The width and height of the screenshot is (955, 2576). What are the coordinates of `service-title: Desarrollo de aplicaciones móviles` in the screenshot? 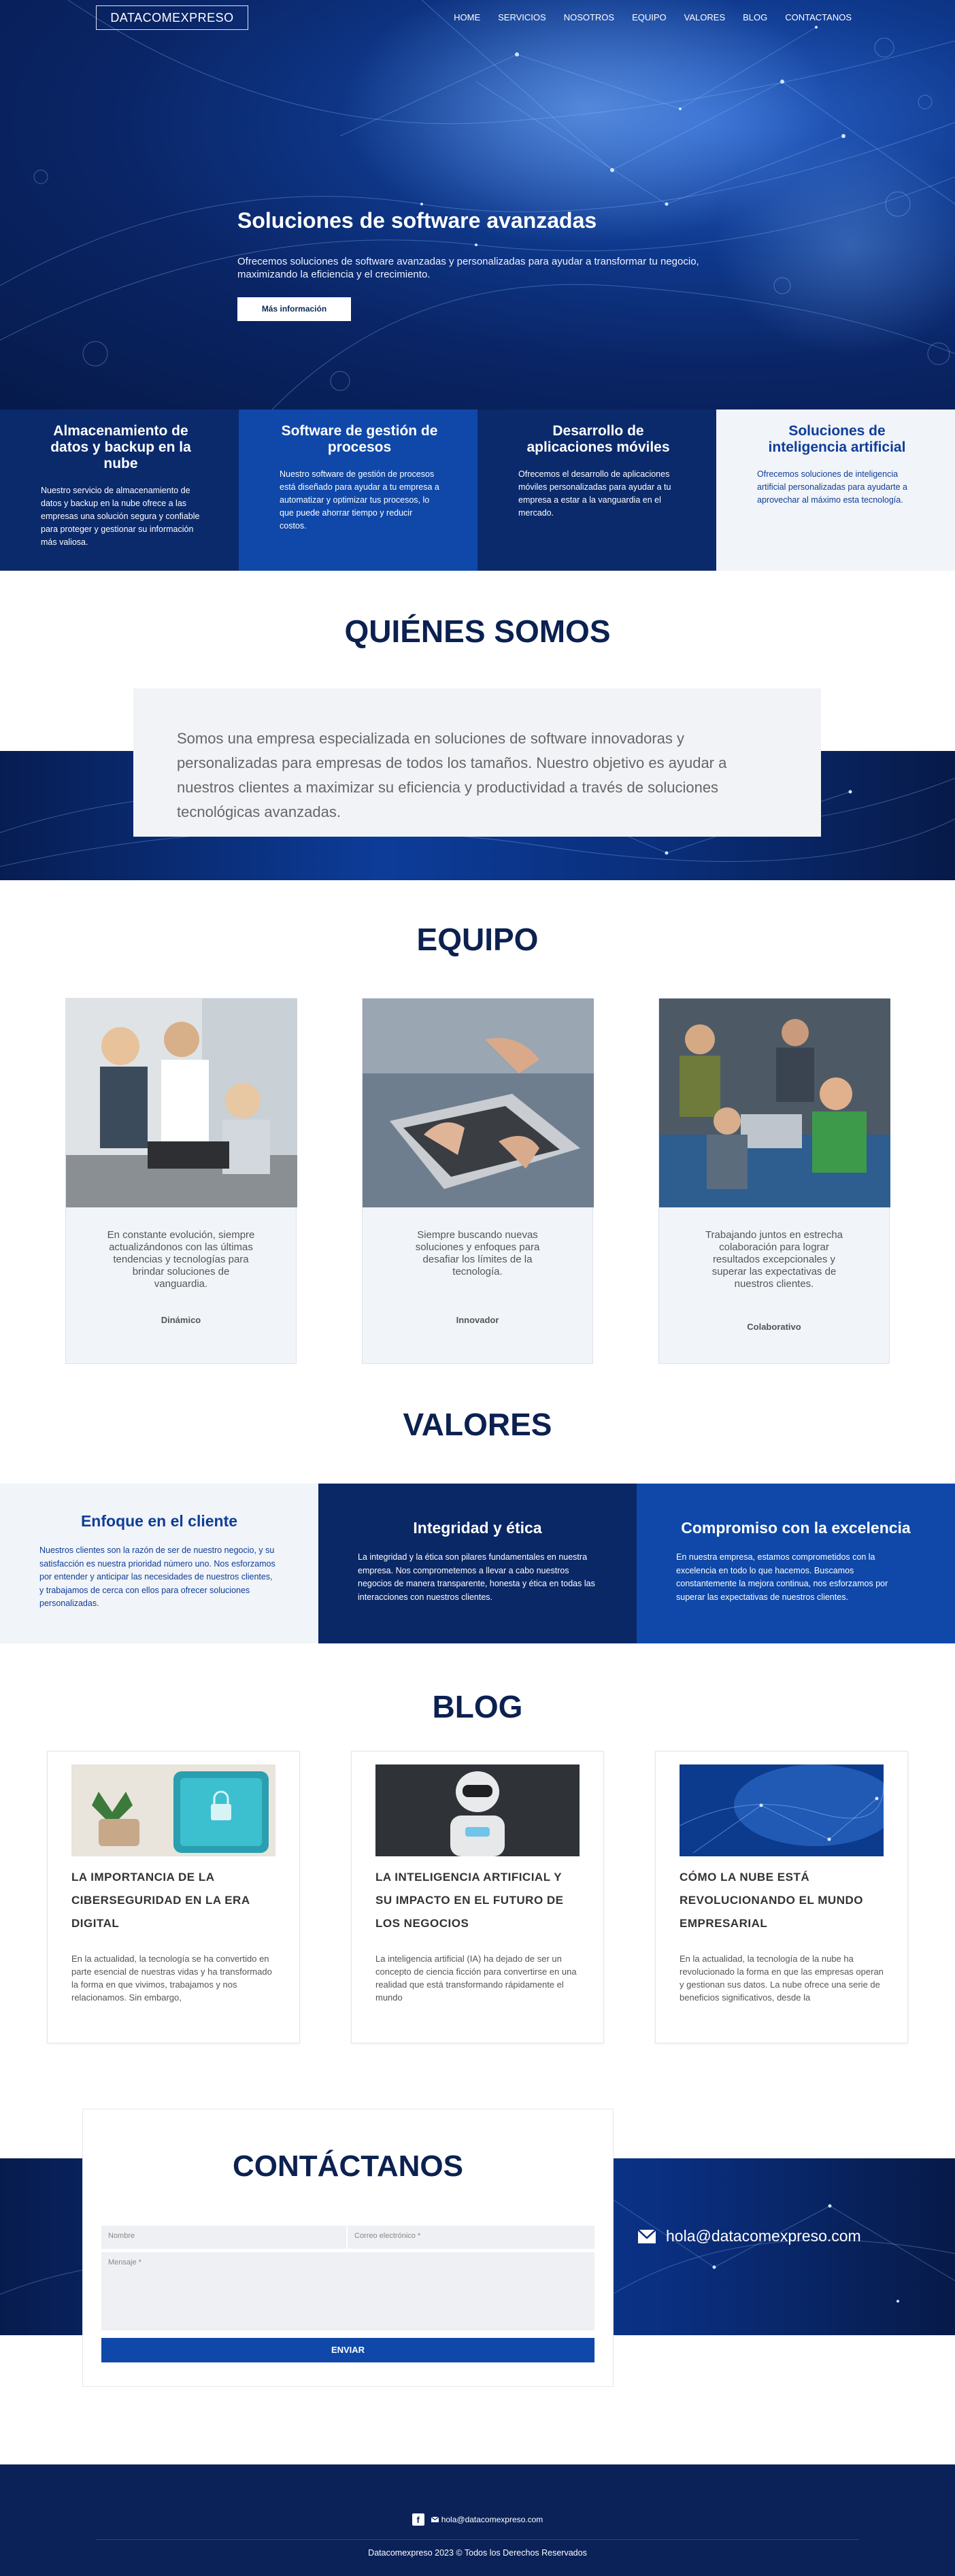 It's located at (598, 439).